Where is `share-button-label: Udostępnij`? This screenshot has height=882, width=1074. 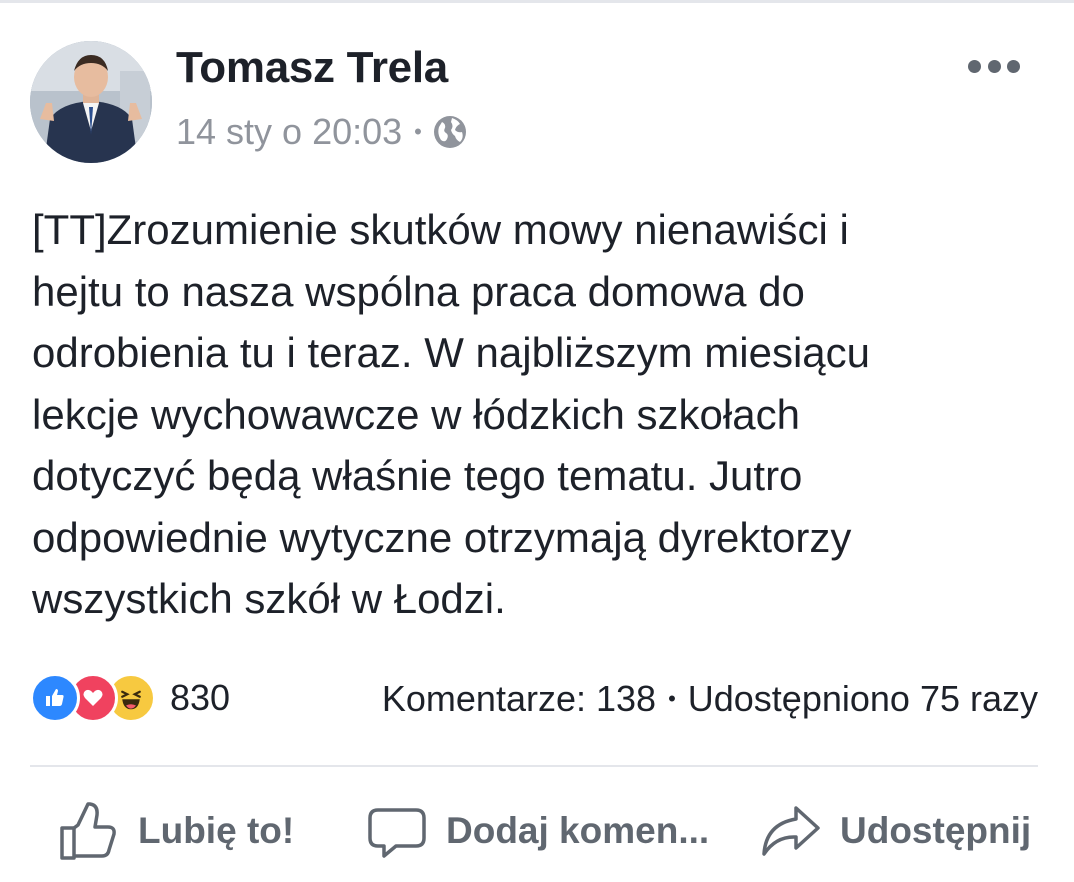 share-button-label: Udostępnij is located at coordinates (936, 830).